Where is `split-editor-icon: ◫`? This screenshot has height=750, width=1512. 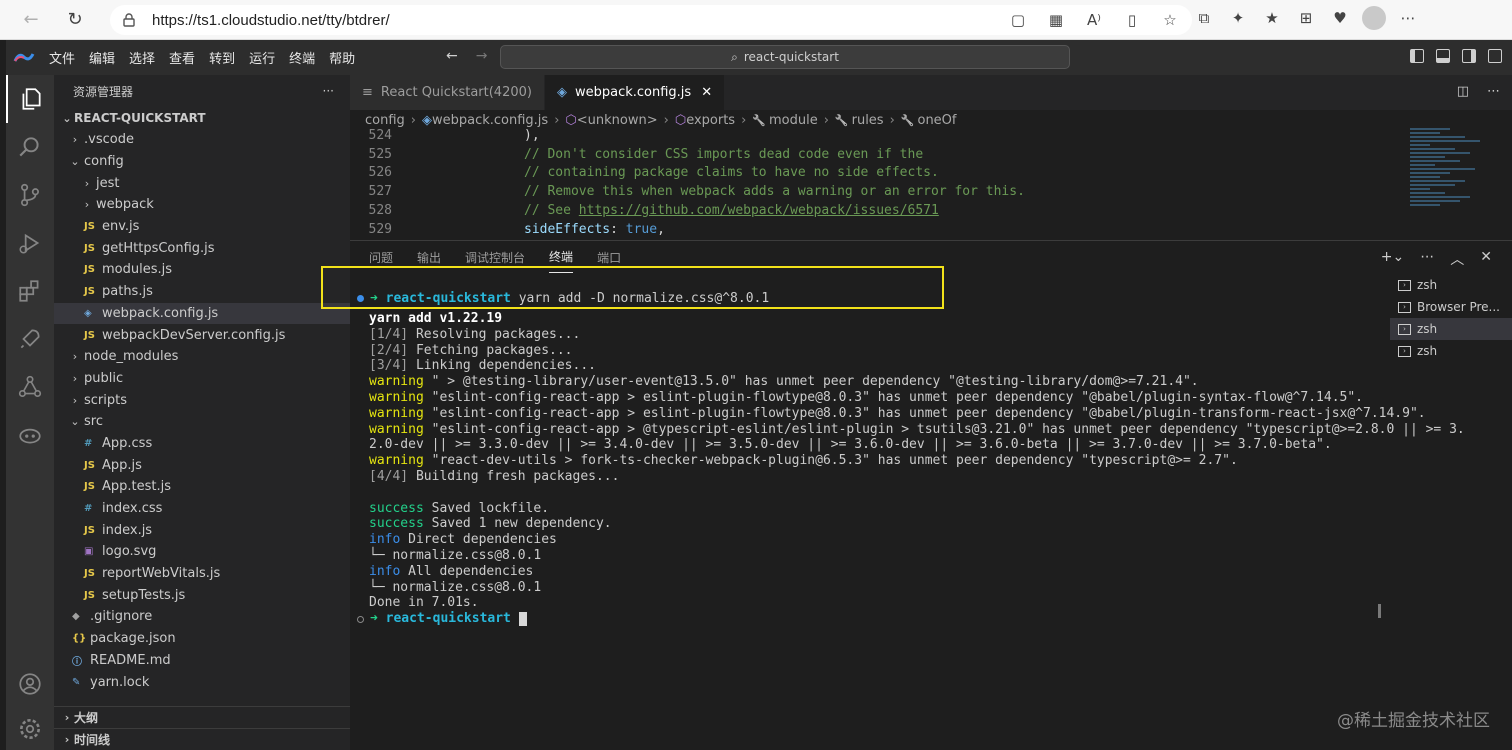
split-editor-icon: ◫ is located at coordinates (1463, 91).